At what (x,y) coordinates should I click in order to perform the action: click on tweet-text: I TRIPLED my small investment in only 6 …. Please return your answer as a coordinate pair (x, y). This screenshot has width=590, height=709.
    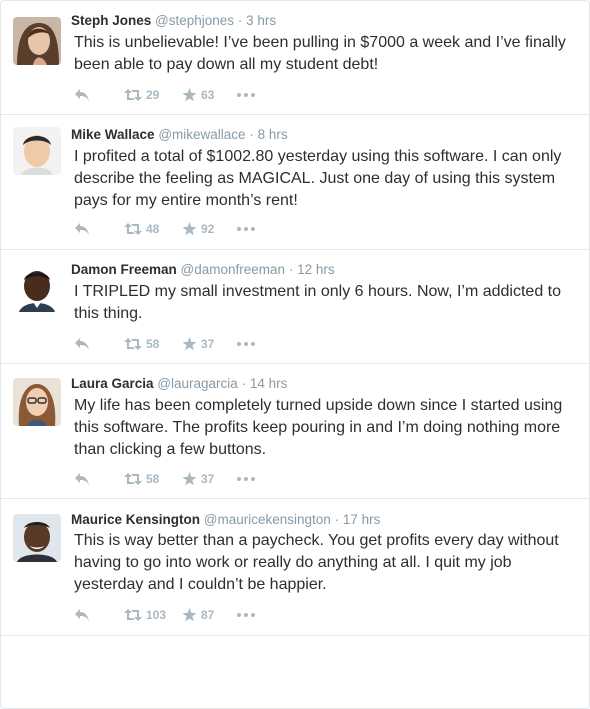
    Looking at the image, I should click on (324, 303).